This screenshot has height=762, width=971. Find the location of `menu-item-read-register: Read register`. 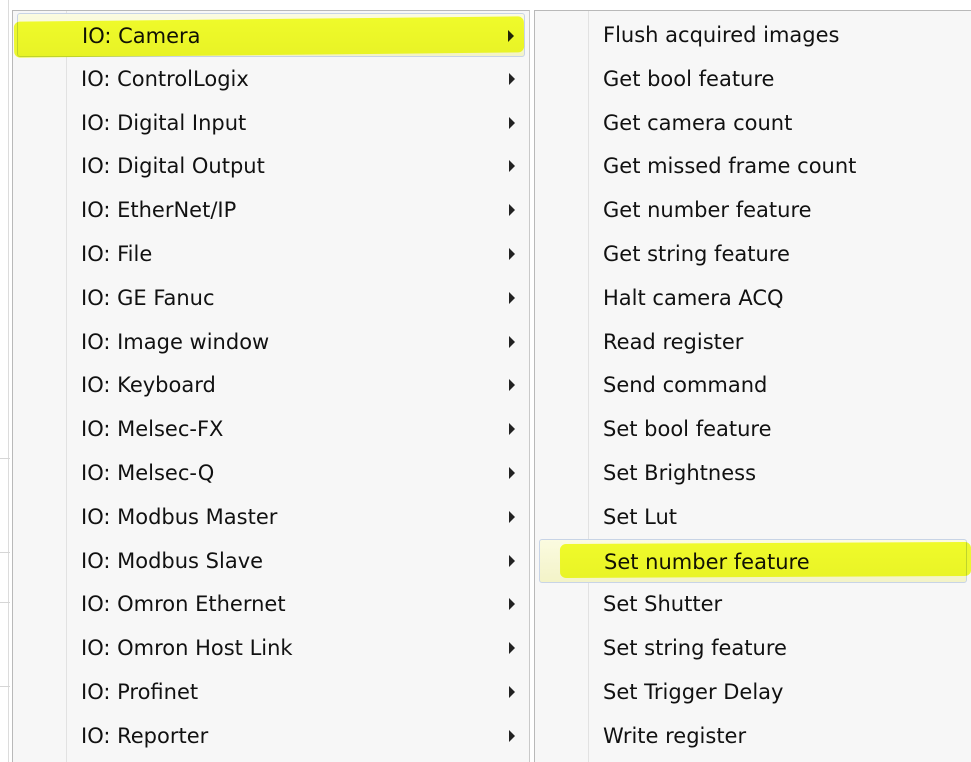

menu-item-read-register: Read register is located at coordinates (753, 342).